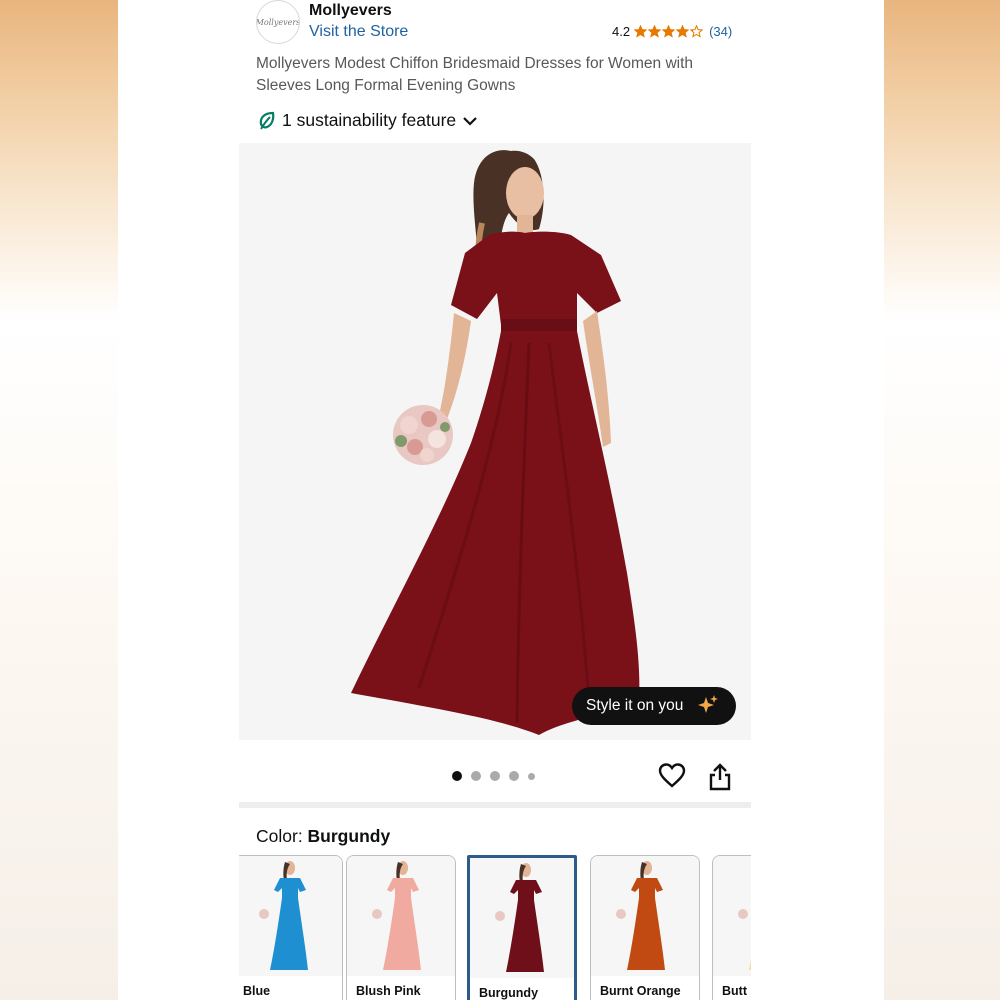  Describe the element at coordinates (640, 991) in the screenshot. I see `swatch-label: Burnt Orange` at that location.